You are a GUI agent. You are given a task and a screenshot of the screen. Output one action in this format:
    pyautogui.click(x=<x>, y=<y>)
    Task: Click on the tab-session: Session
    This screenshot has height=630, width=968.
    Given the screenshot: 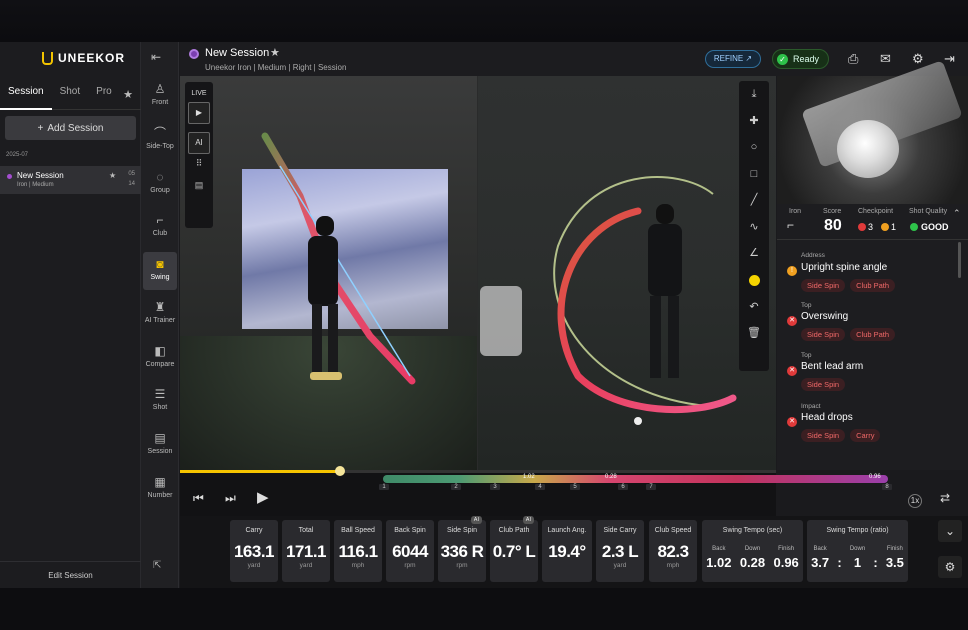 What is the action you would take?
    pyautogui.click(x=26, y=95)
    